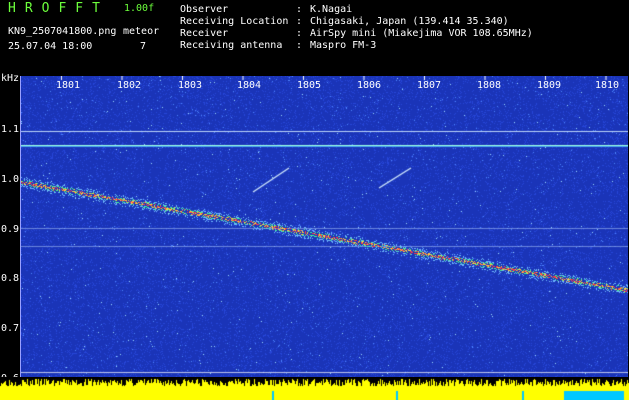  I want to click on antenna-value: Maspro FM-3, so click(343, 45).